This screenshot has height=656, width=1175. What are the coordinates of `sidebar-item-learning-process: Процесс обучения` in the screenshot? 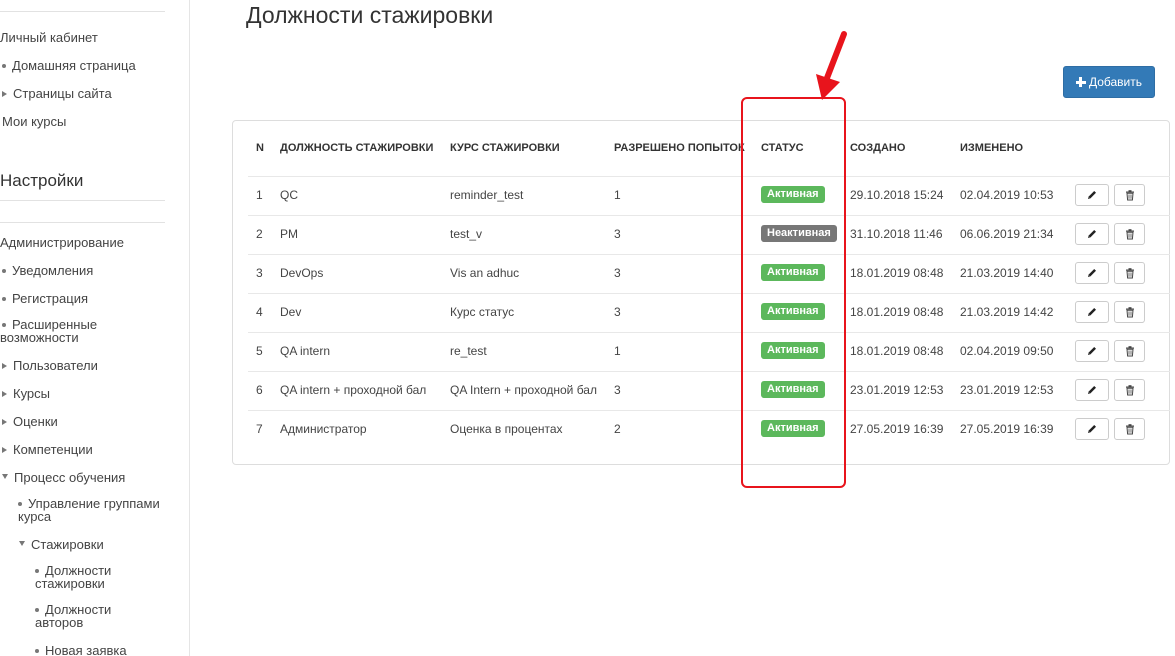 It's located at (63, 477).